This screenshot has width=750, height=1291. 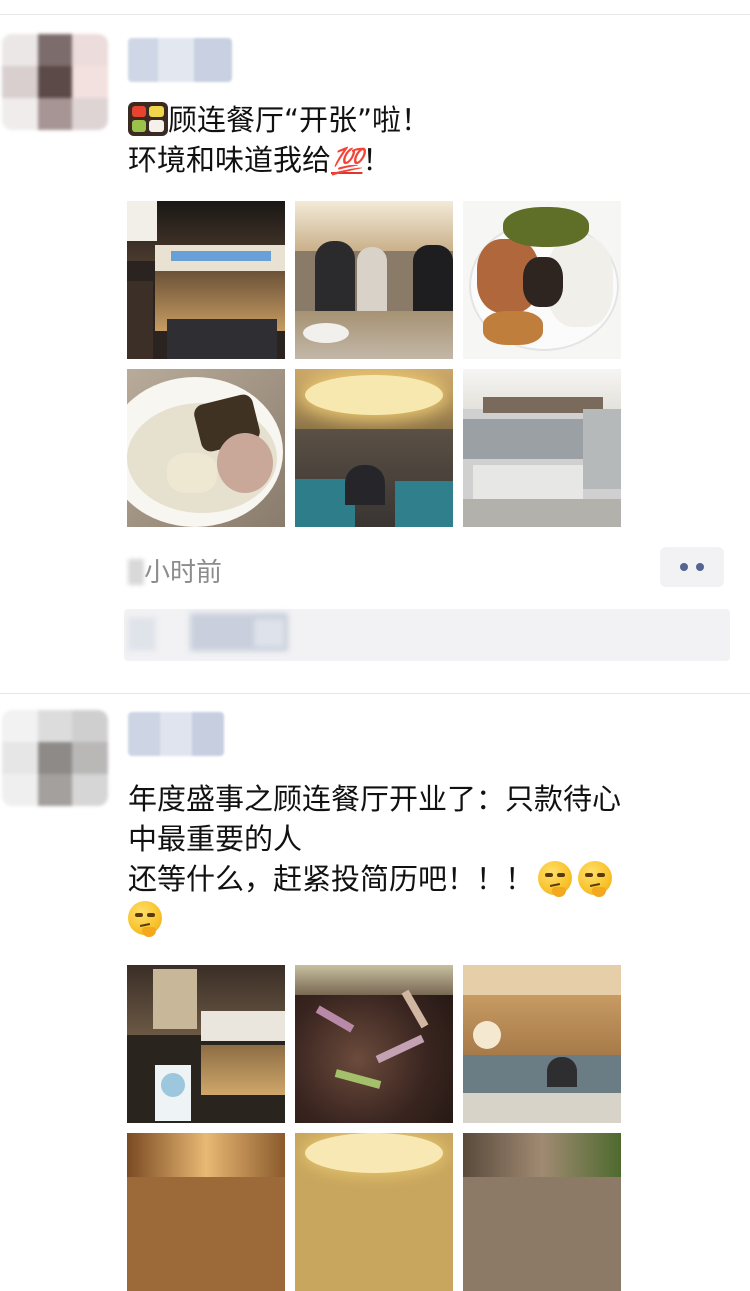 What do you see at coordinates (206, 1212) in the screenshot?
I see `photo-warm-interior` at bounding box center [206, 1212].